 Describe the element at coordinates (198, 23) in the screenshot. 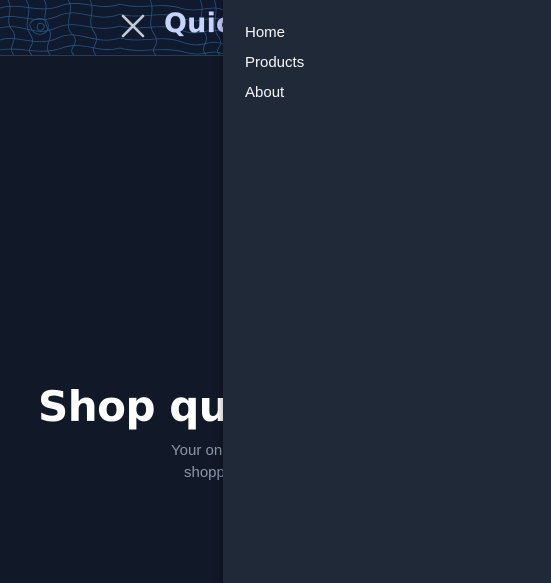

I see `brand-logo: Quic` at that location.